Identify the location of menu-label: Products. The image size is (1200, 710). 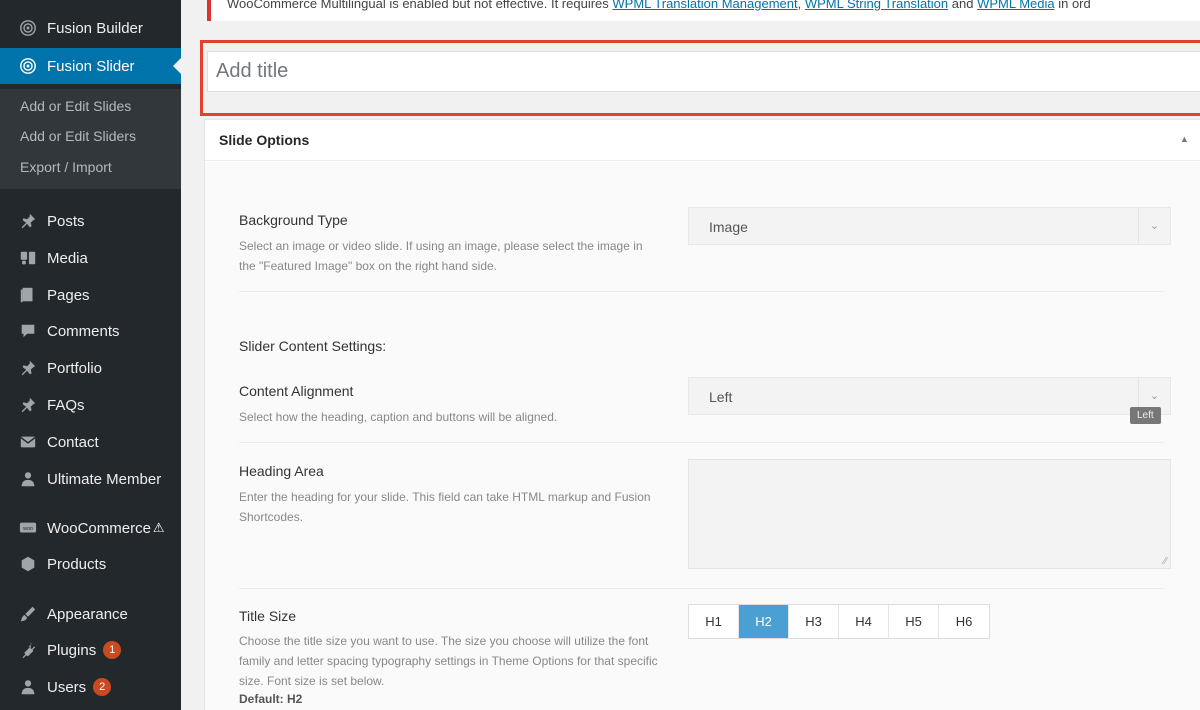
(77, 564).